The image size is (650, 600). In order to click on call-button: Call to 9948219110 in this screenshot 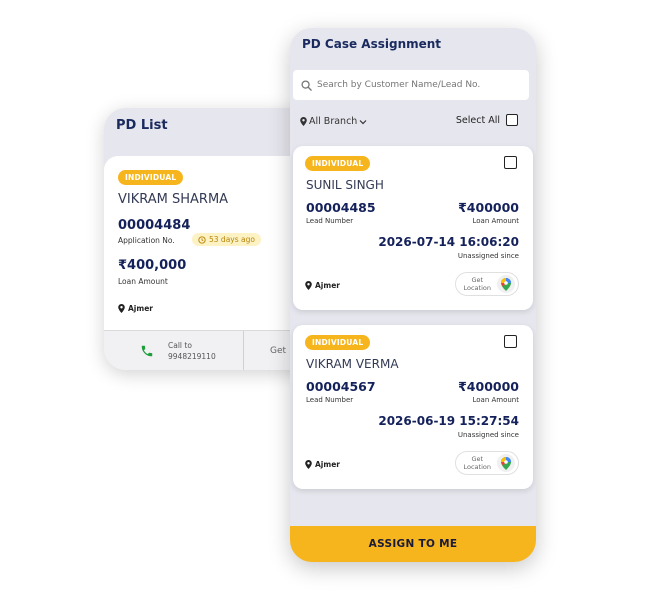, I will do `click(174, 350)`.